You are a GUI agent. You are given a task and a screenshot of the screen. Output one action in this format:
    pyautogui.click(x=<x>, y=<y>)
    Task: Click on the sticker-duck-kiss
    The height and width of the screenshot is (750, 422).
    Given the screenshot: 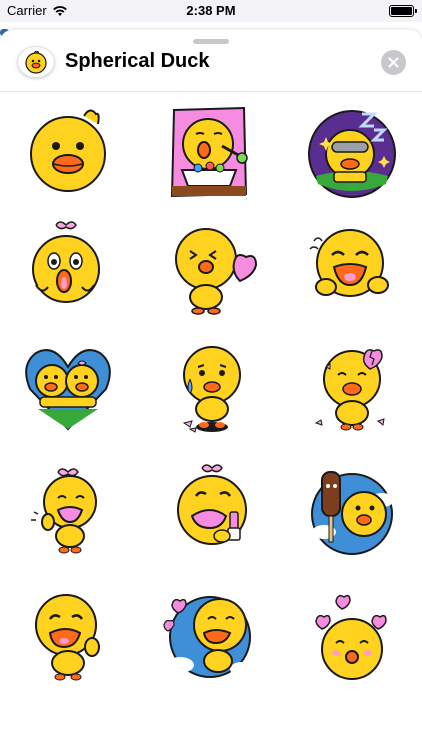 What is the action you would take?
    pyautogui.click(x=210, y=265)
    